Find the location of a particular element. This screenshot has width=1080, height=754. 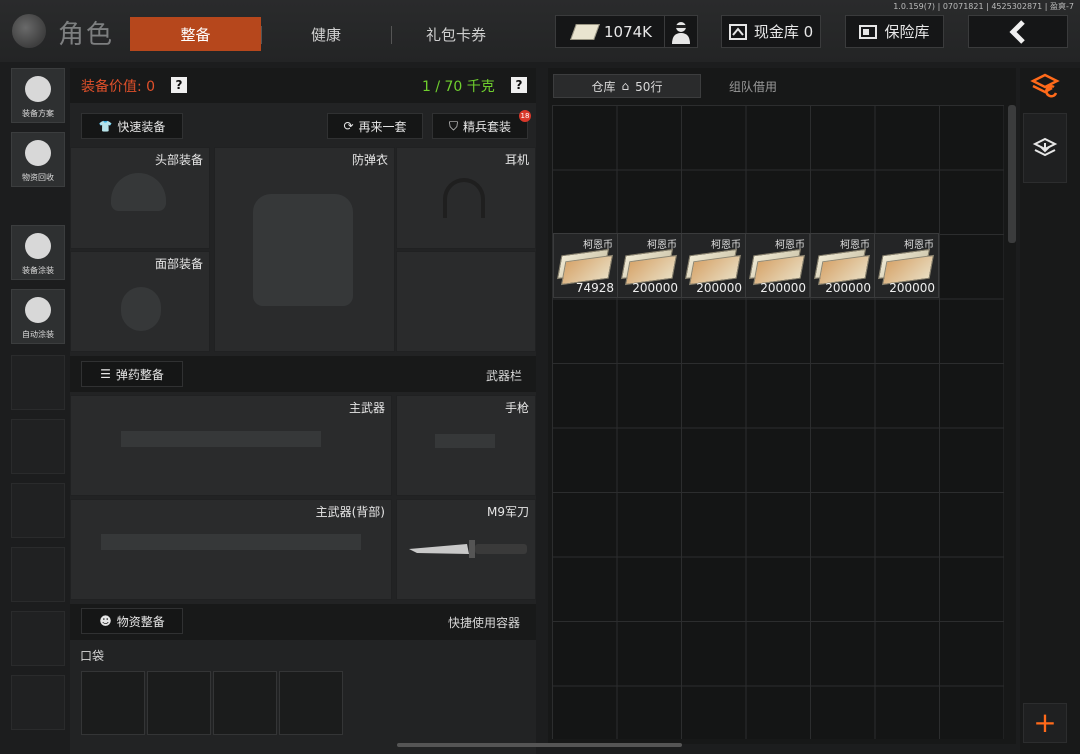

tab-storage-label: 仓库 is located at coordinates (603, 86).